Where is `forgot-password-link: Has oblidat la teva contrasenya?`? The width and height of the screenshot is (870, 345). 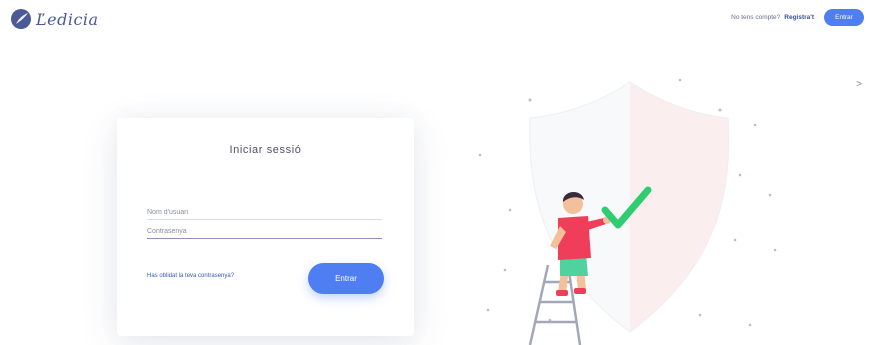
forgot-password-link: Has oblidat la teva contrasenya? is located at coordinates (190, 276).